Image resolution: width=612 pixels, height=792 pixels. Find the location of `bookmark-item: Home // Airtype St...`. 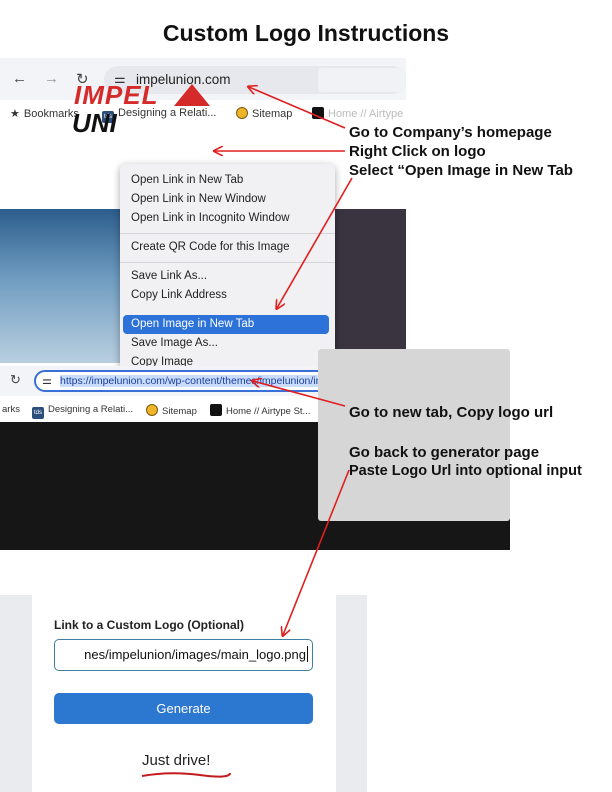

bookmark-item: Home // Airtype St... is located at coordinates (260, 410).